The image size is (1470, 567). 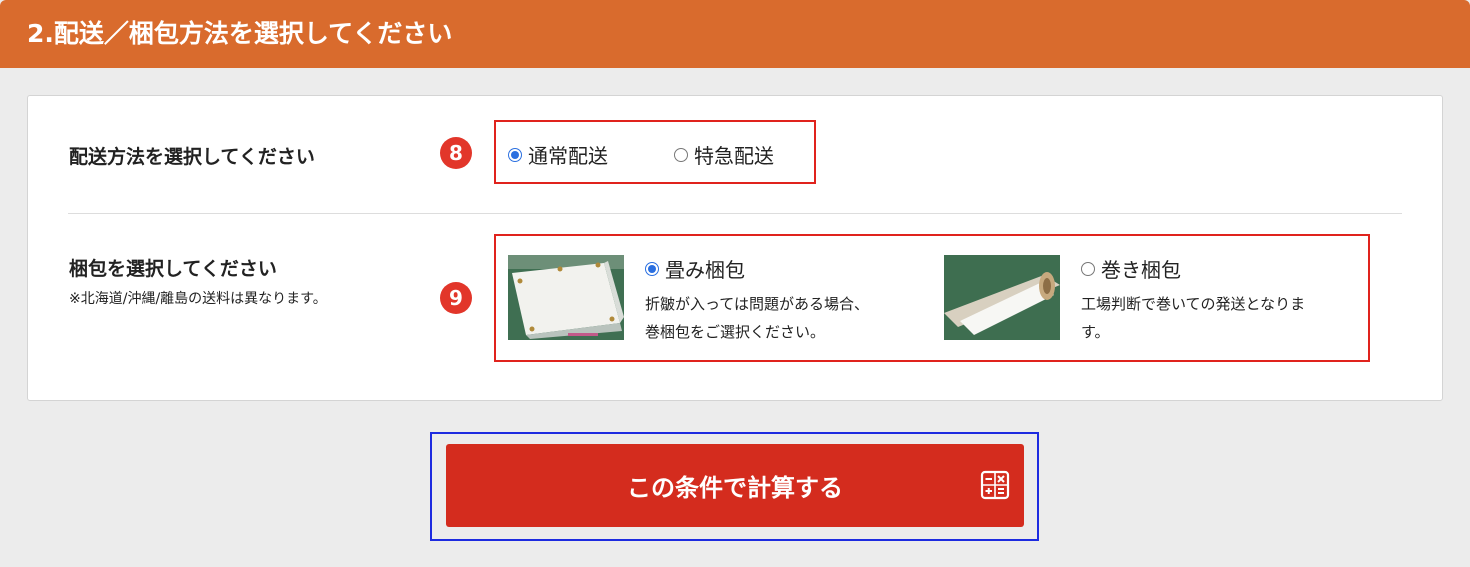 What do you see at coordinates (566, 297) in the screenshot?
I see `folded-sheet-photo` at bounding box center [566, 297].